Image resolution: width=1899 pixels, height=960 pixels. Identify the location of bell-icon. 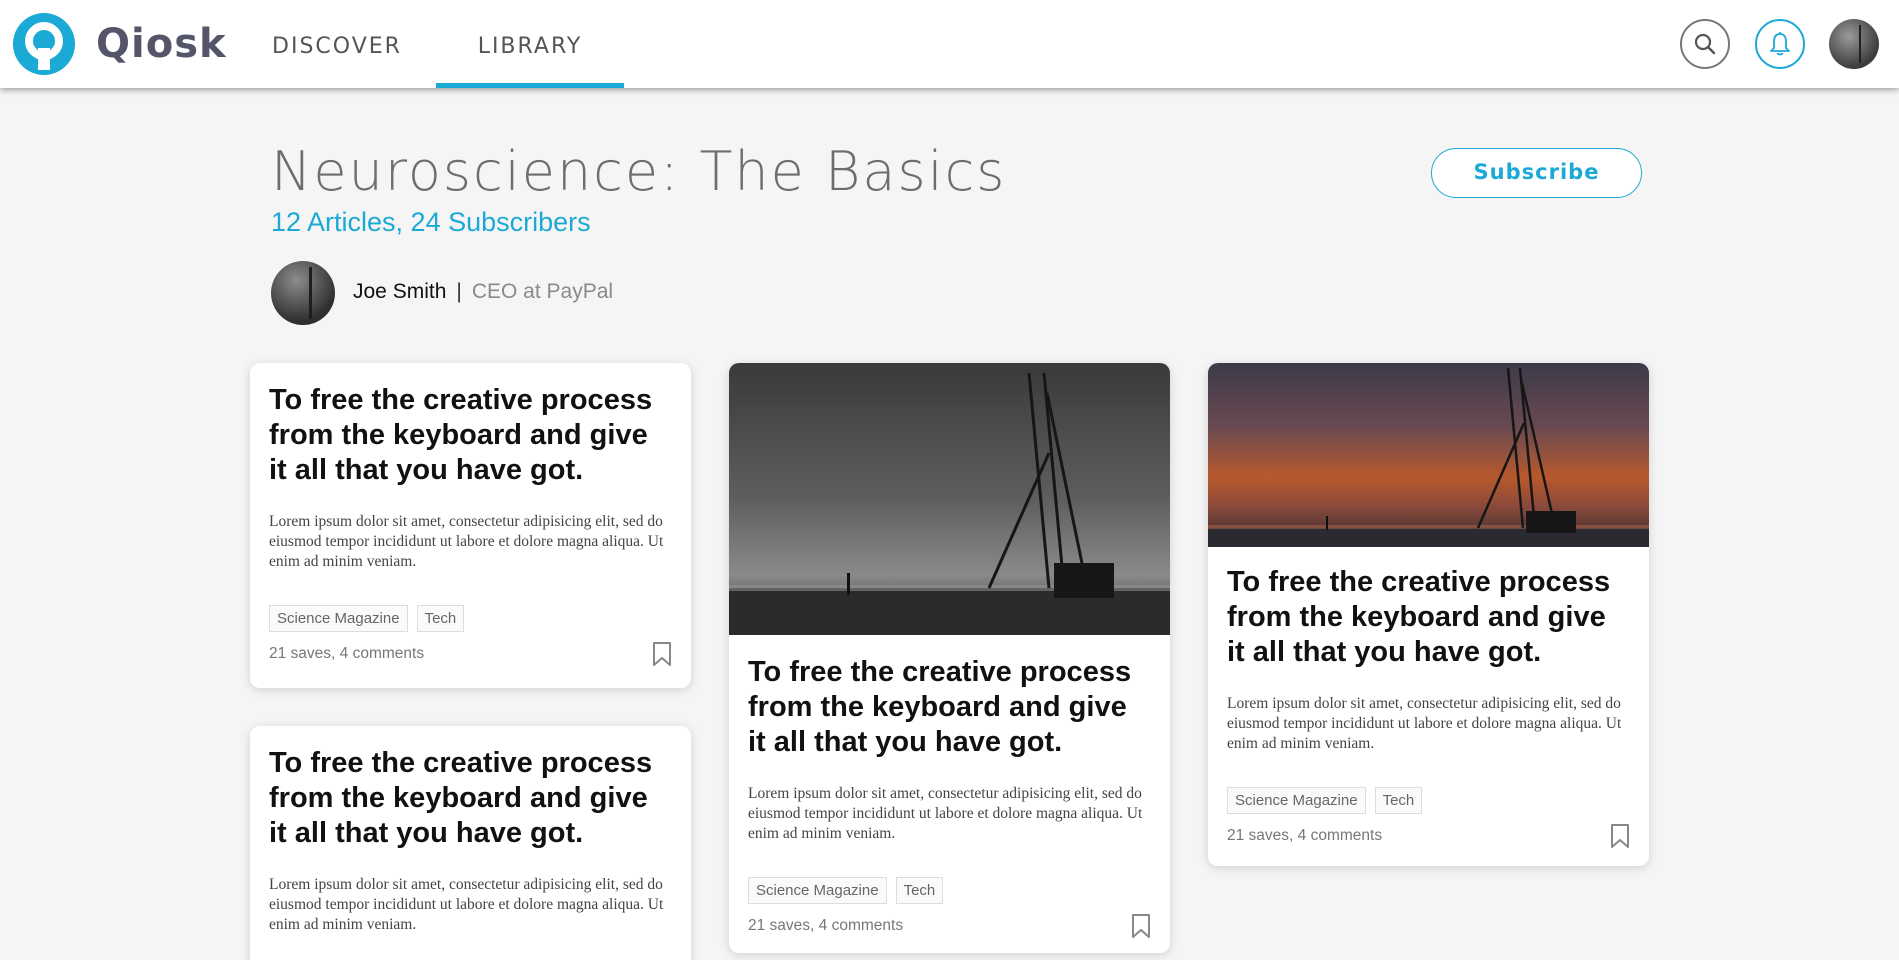
(1780, 44).